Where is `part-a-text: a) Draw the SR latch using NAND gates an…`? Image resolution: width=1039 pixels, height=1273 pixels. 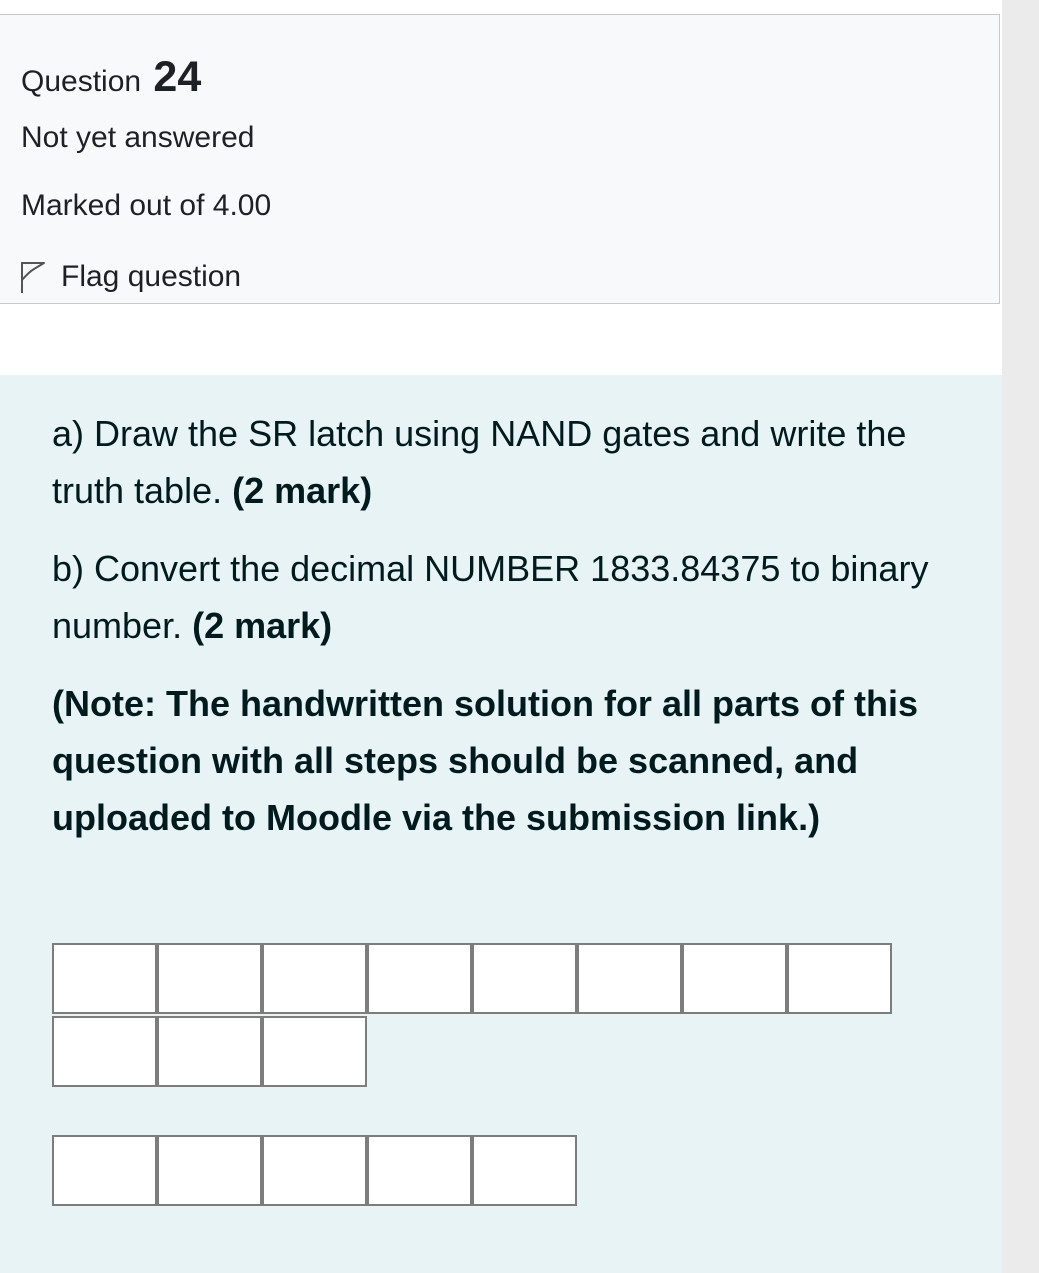 part-a-text: a) Draw the SR latch using NAND gates an… is located at coordinates (479, 462).